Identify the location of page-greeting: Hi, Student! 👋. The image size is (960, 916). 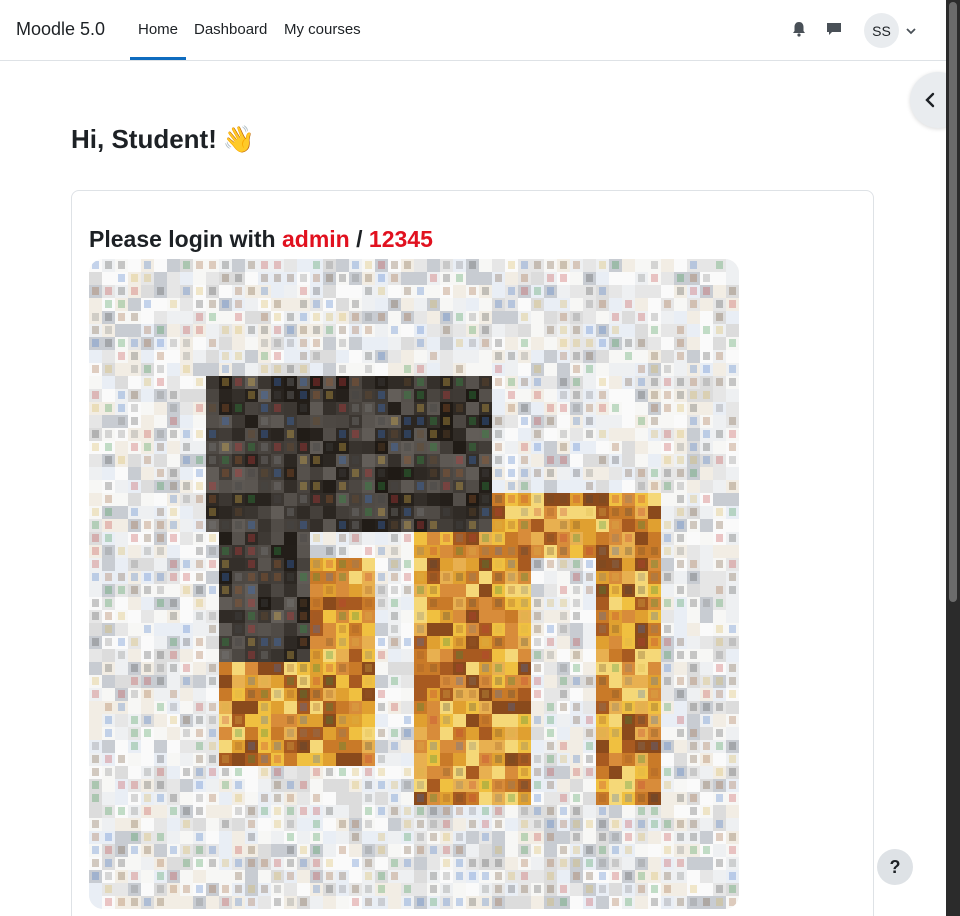
(163, 139).